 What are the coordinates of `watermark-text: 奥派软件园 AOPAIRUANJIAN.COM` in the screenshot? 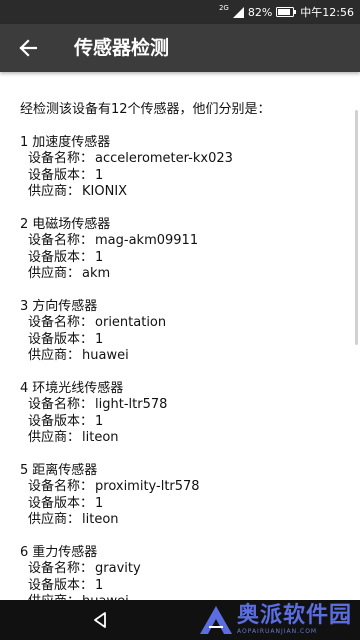 It's located at (294, 620).